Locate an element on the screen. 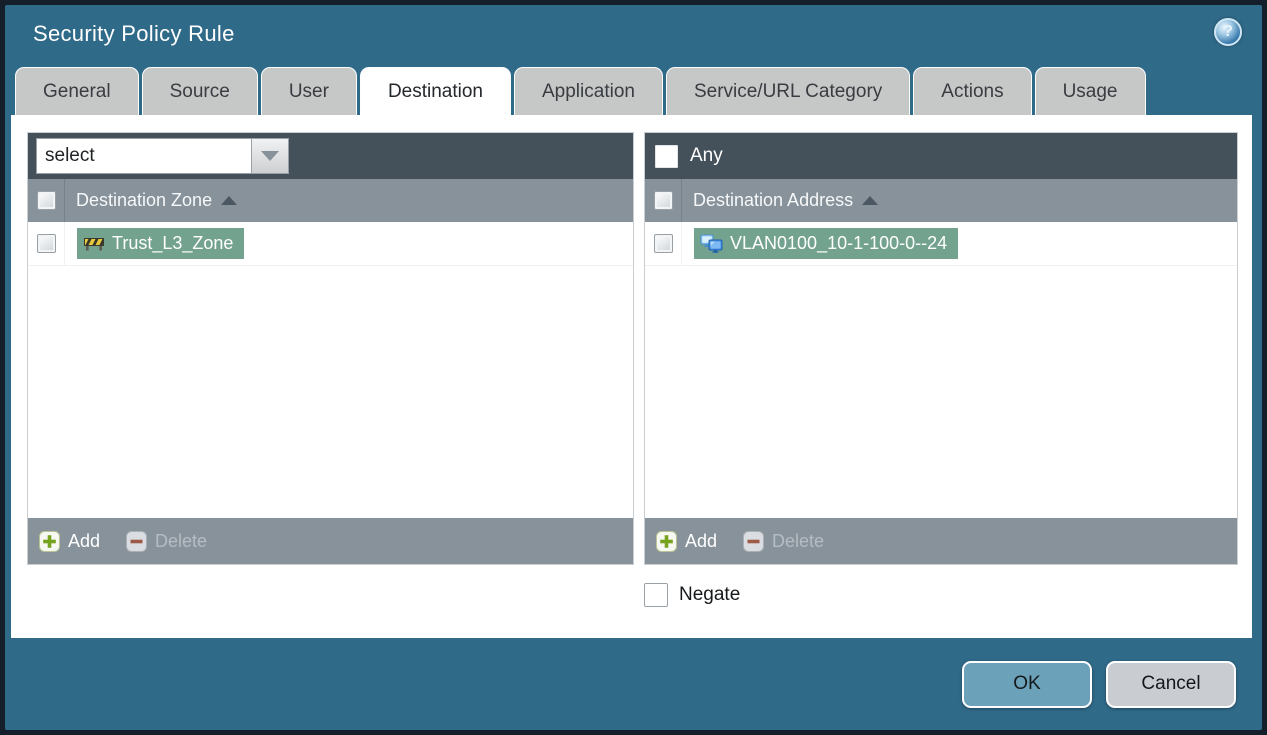 The width and height of the screenshot is (1267, 735). zone-panel-toolbar is located at coordinates (330, 156).